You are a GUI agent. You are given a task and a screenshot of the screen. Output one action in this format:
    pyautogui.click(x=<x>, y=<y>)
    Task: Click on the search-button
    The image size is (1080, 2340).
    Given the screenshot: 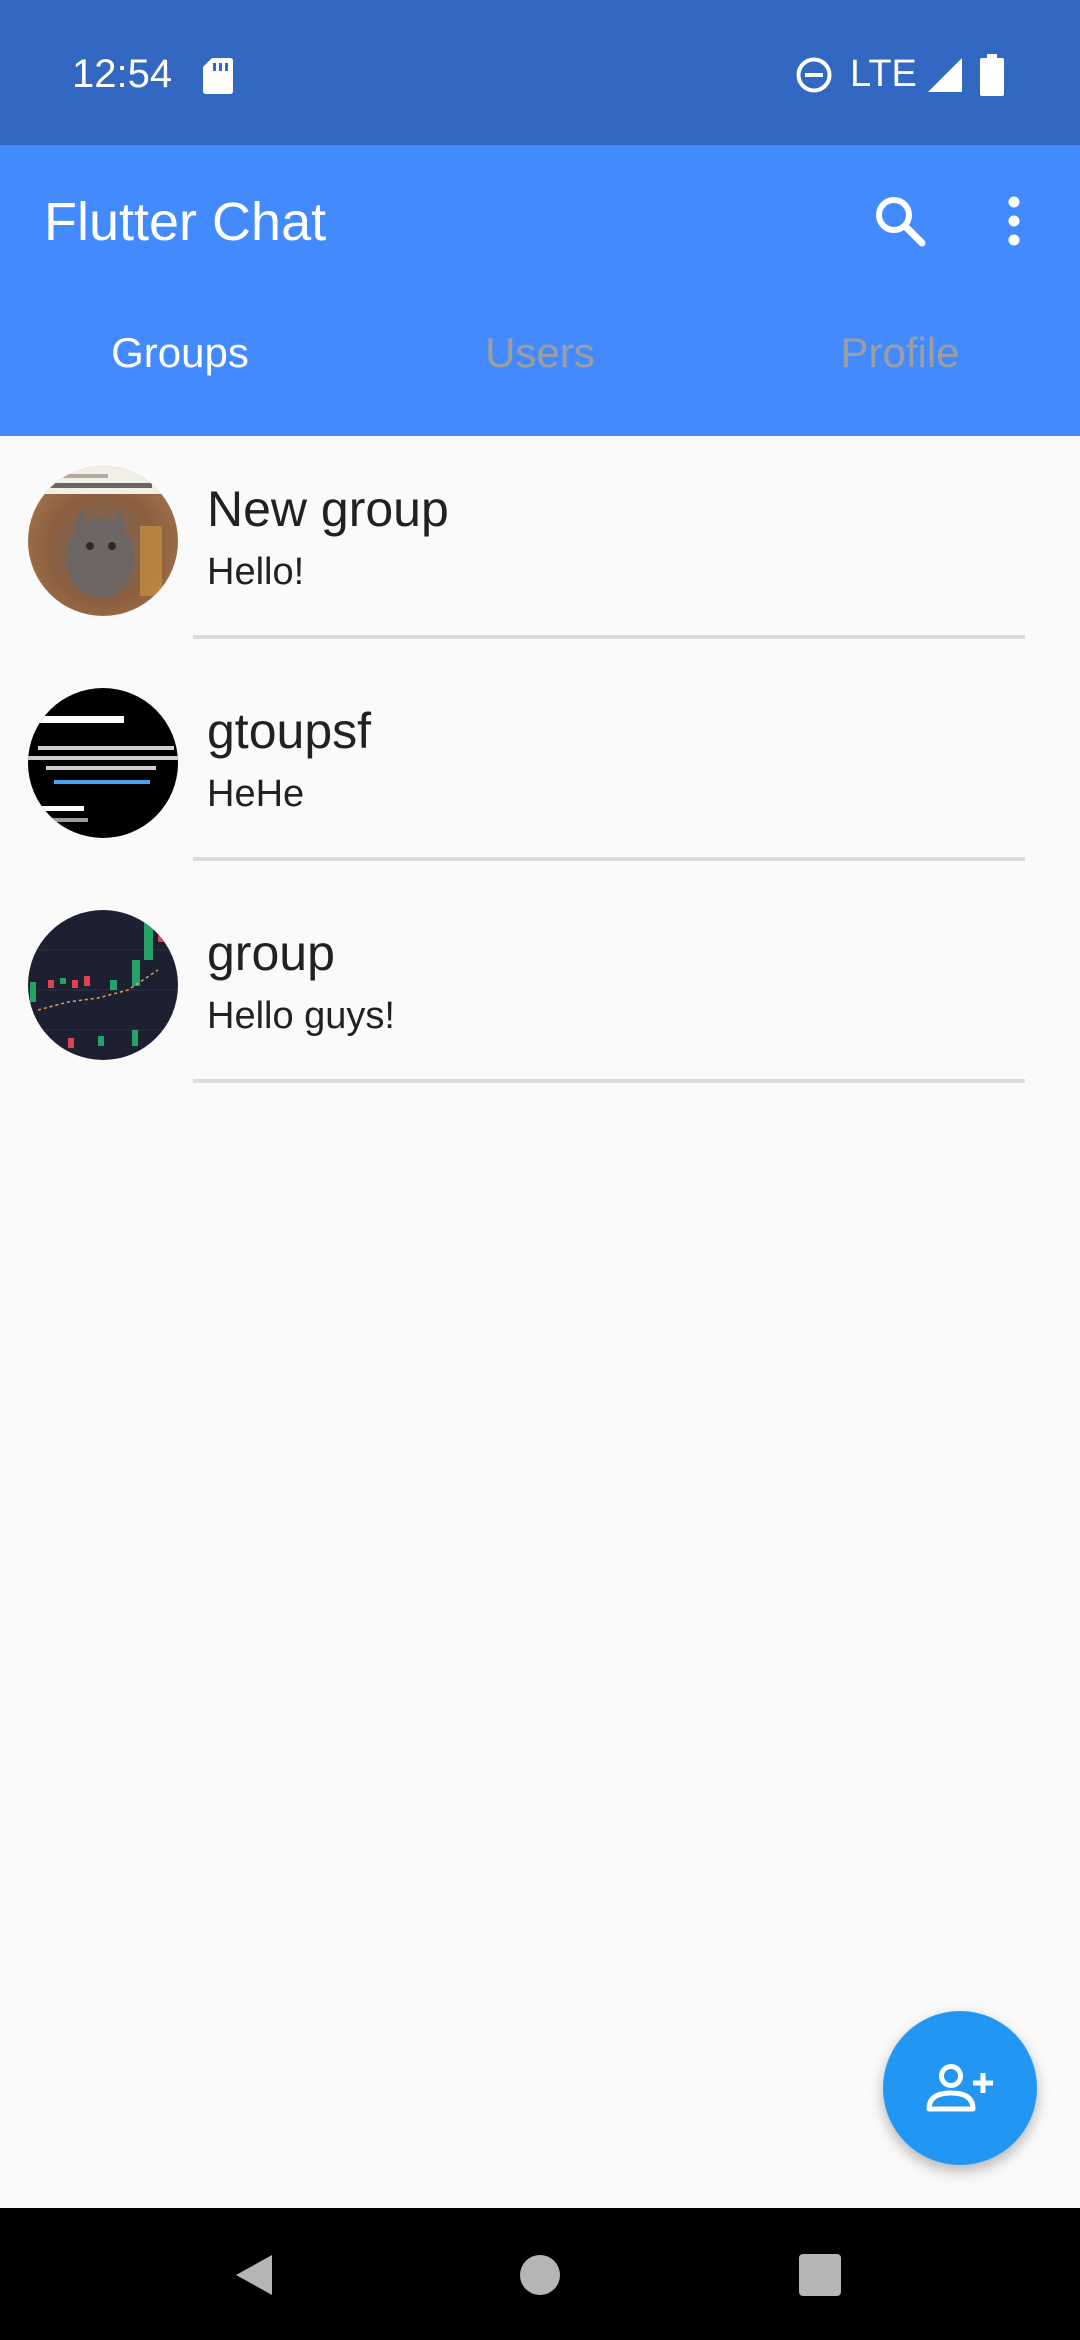 What is the action you would take?
    pyautogui.click(x=900, y=221)
    